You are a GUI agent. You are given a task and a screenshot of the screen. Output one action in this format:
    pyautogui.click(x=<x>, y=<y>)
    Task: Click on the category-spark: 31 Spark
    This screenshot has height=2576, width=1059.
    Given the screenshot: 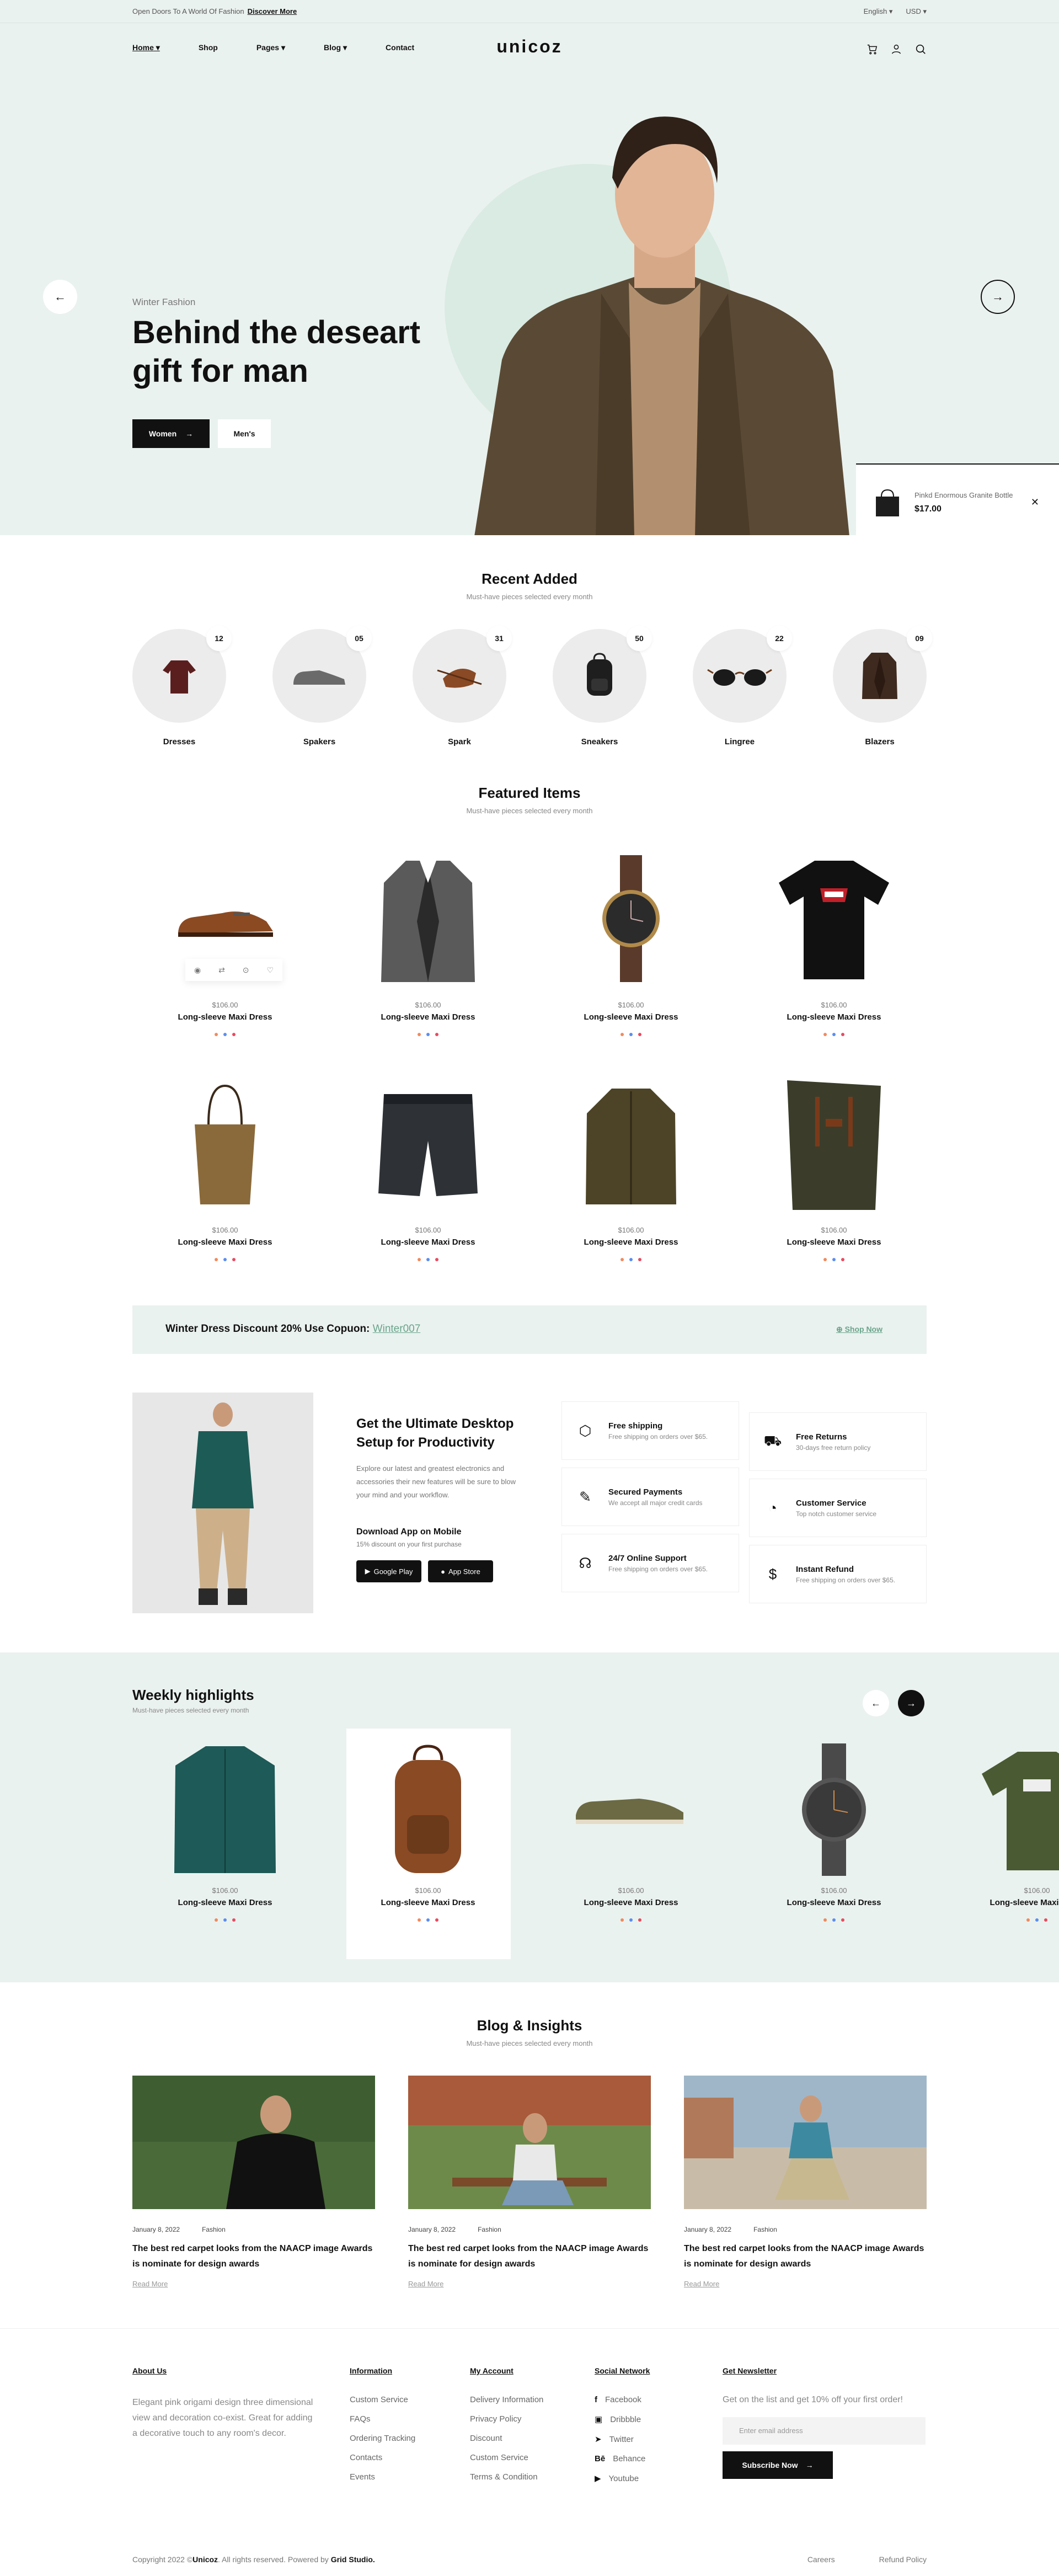 What is the action you would take?
    pyautogui.click(x=462, y=686)
    